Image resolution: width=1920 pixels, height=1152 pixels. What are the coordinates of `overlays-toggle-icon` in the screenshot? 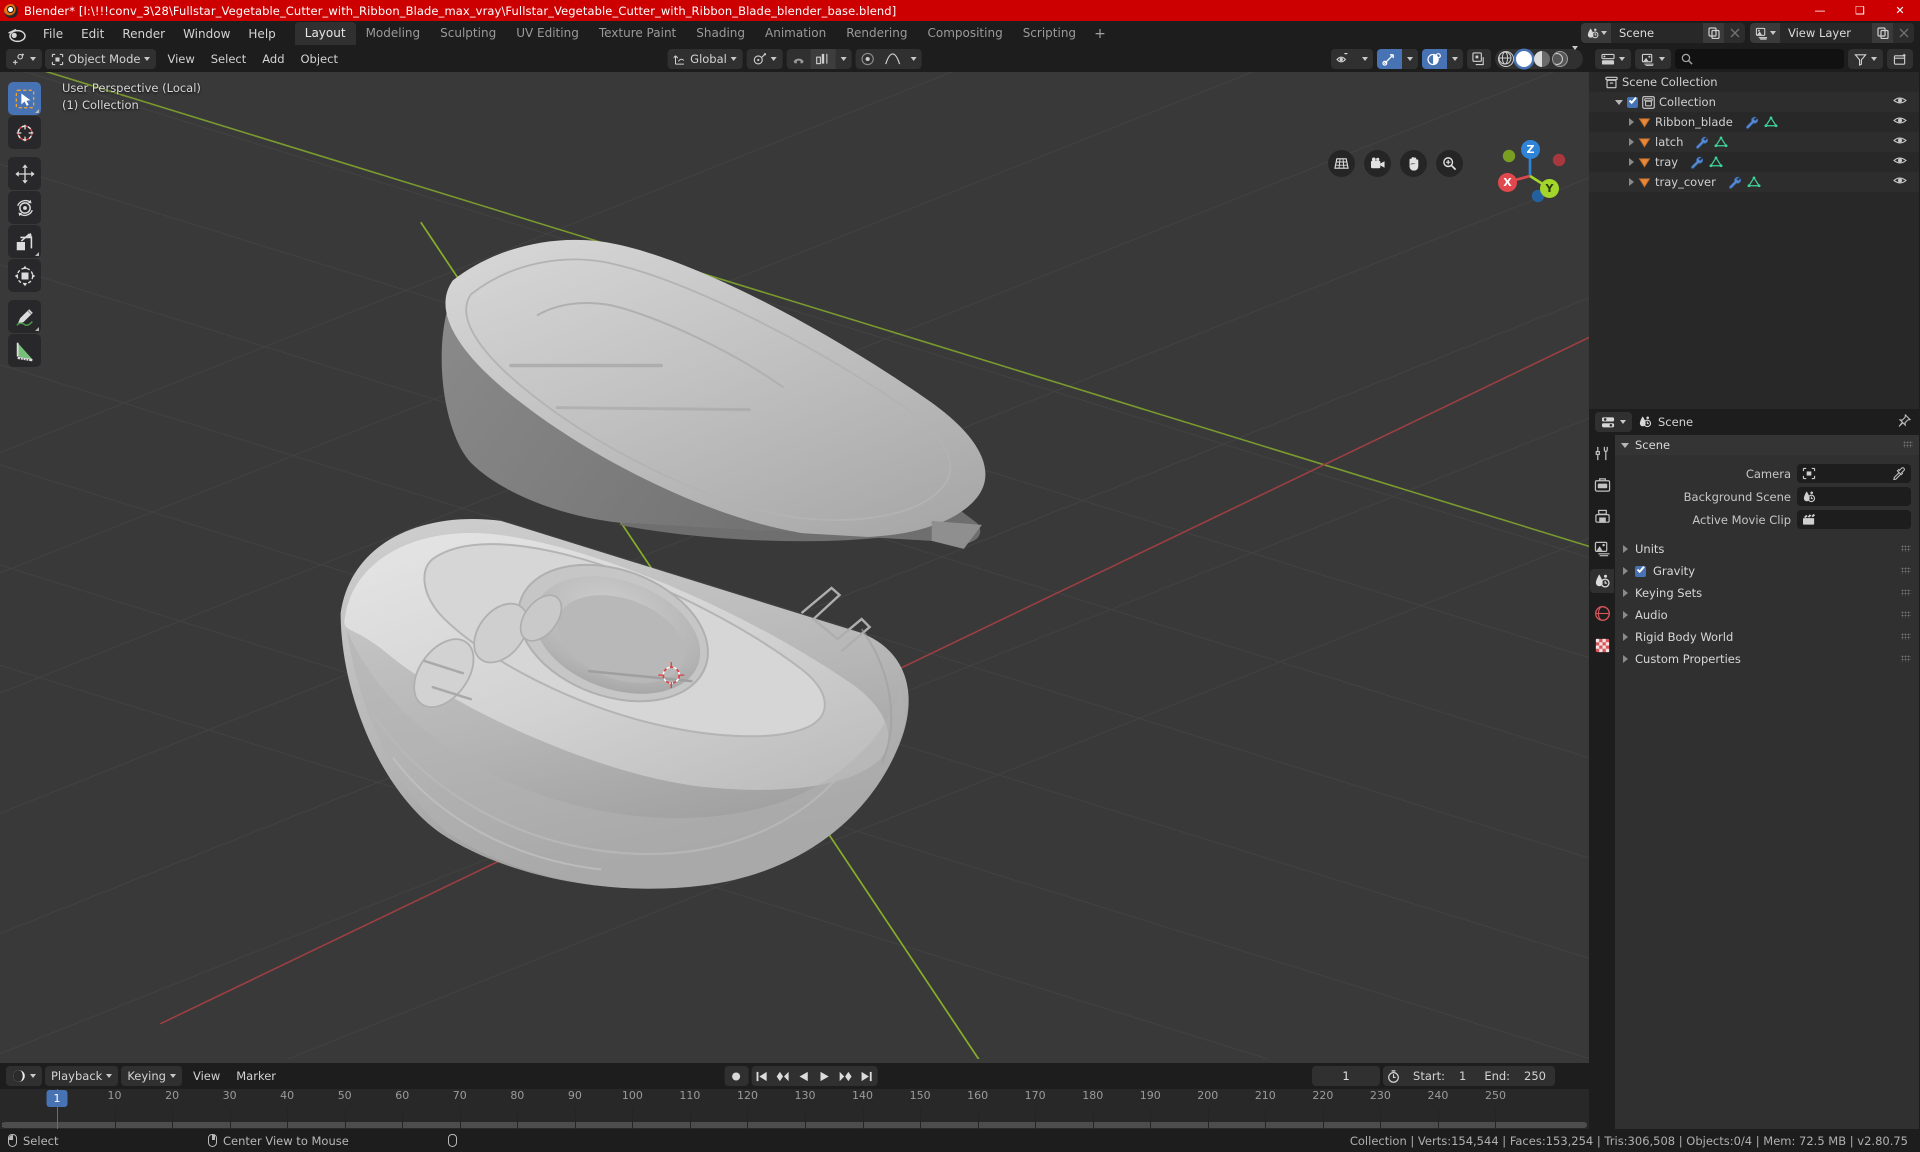 It's located at (1434, 59).